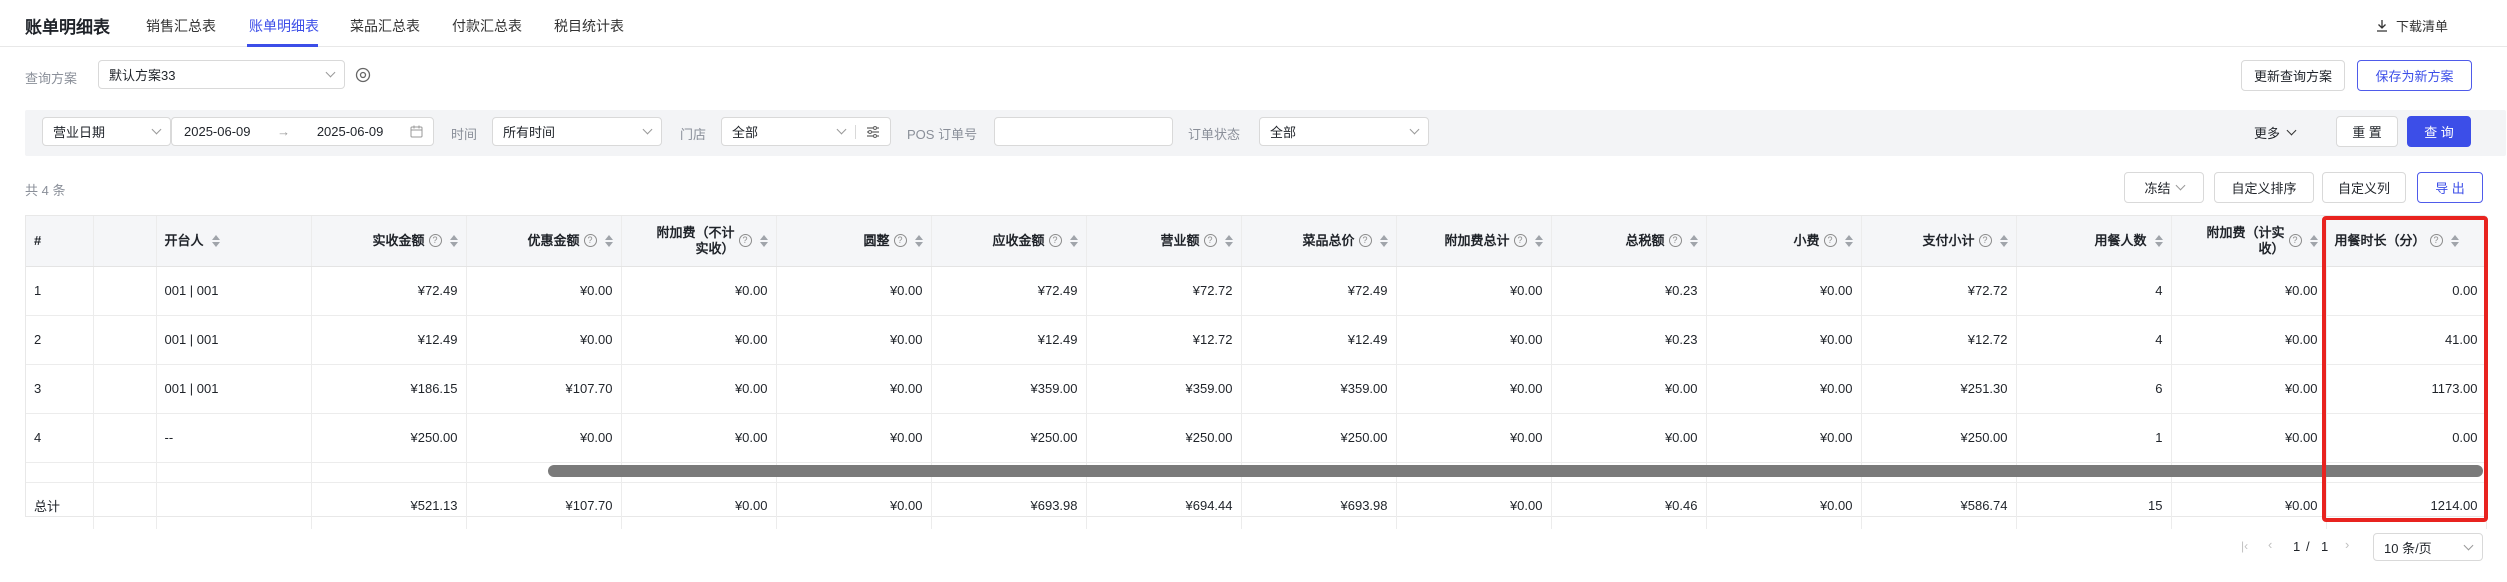 The width and height of the screenshot is (2507, 582). What do you see at coordinates (2406, 340) in the screenshot?
I see `table-cell: 41.00` at bounding box center [2406, 340].